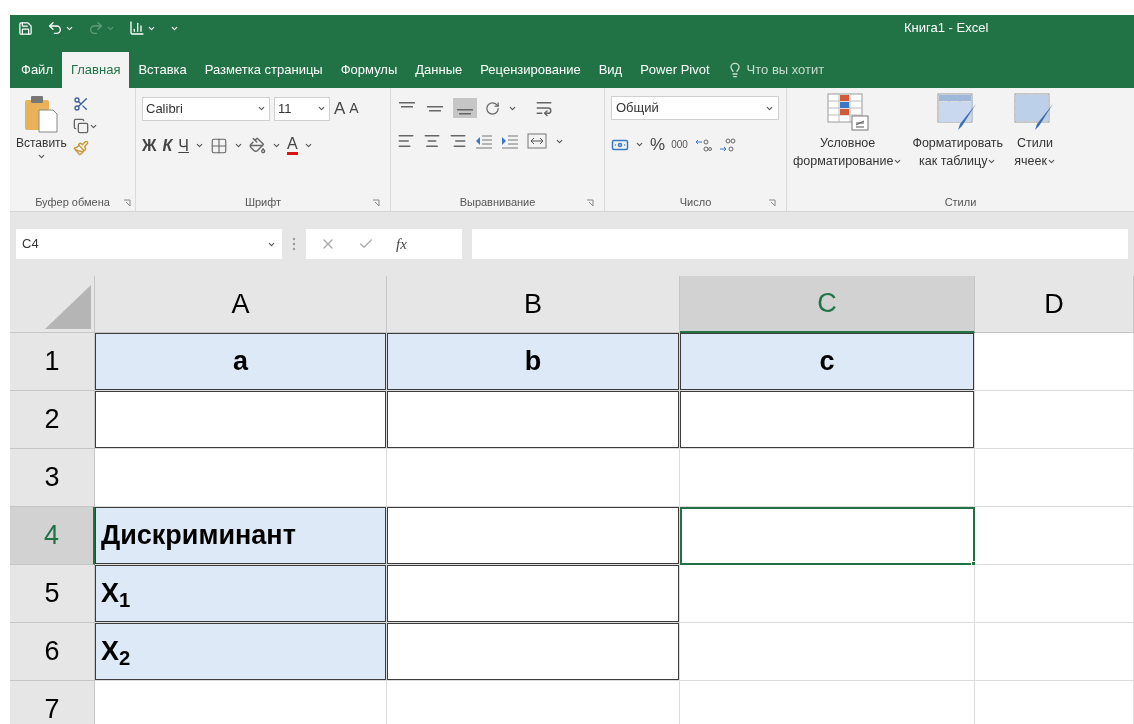  What do you see at coordinates (432, 141) in the screenshot?
I see `align-center-icon` at bounding box center [432, 141].